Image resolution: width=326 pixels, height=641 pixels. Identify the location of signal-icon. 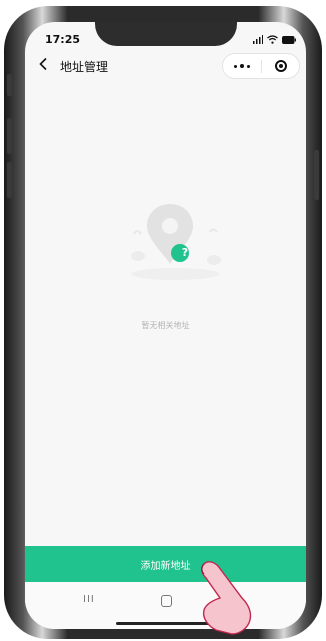
(258, 39).